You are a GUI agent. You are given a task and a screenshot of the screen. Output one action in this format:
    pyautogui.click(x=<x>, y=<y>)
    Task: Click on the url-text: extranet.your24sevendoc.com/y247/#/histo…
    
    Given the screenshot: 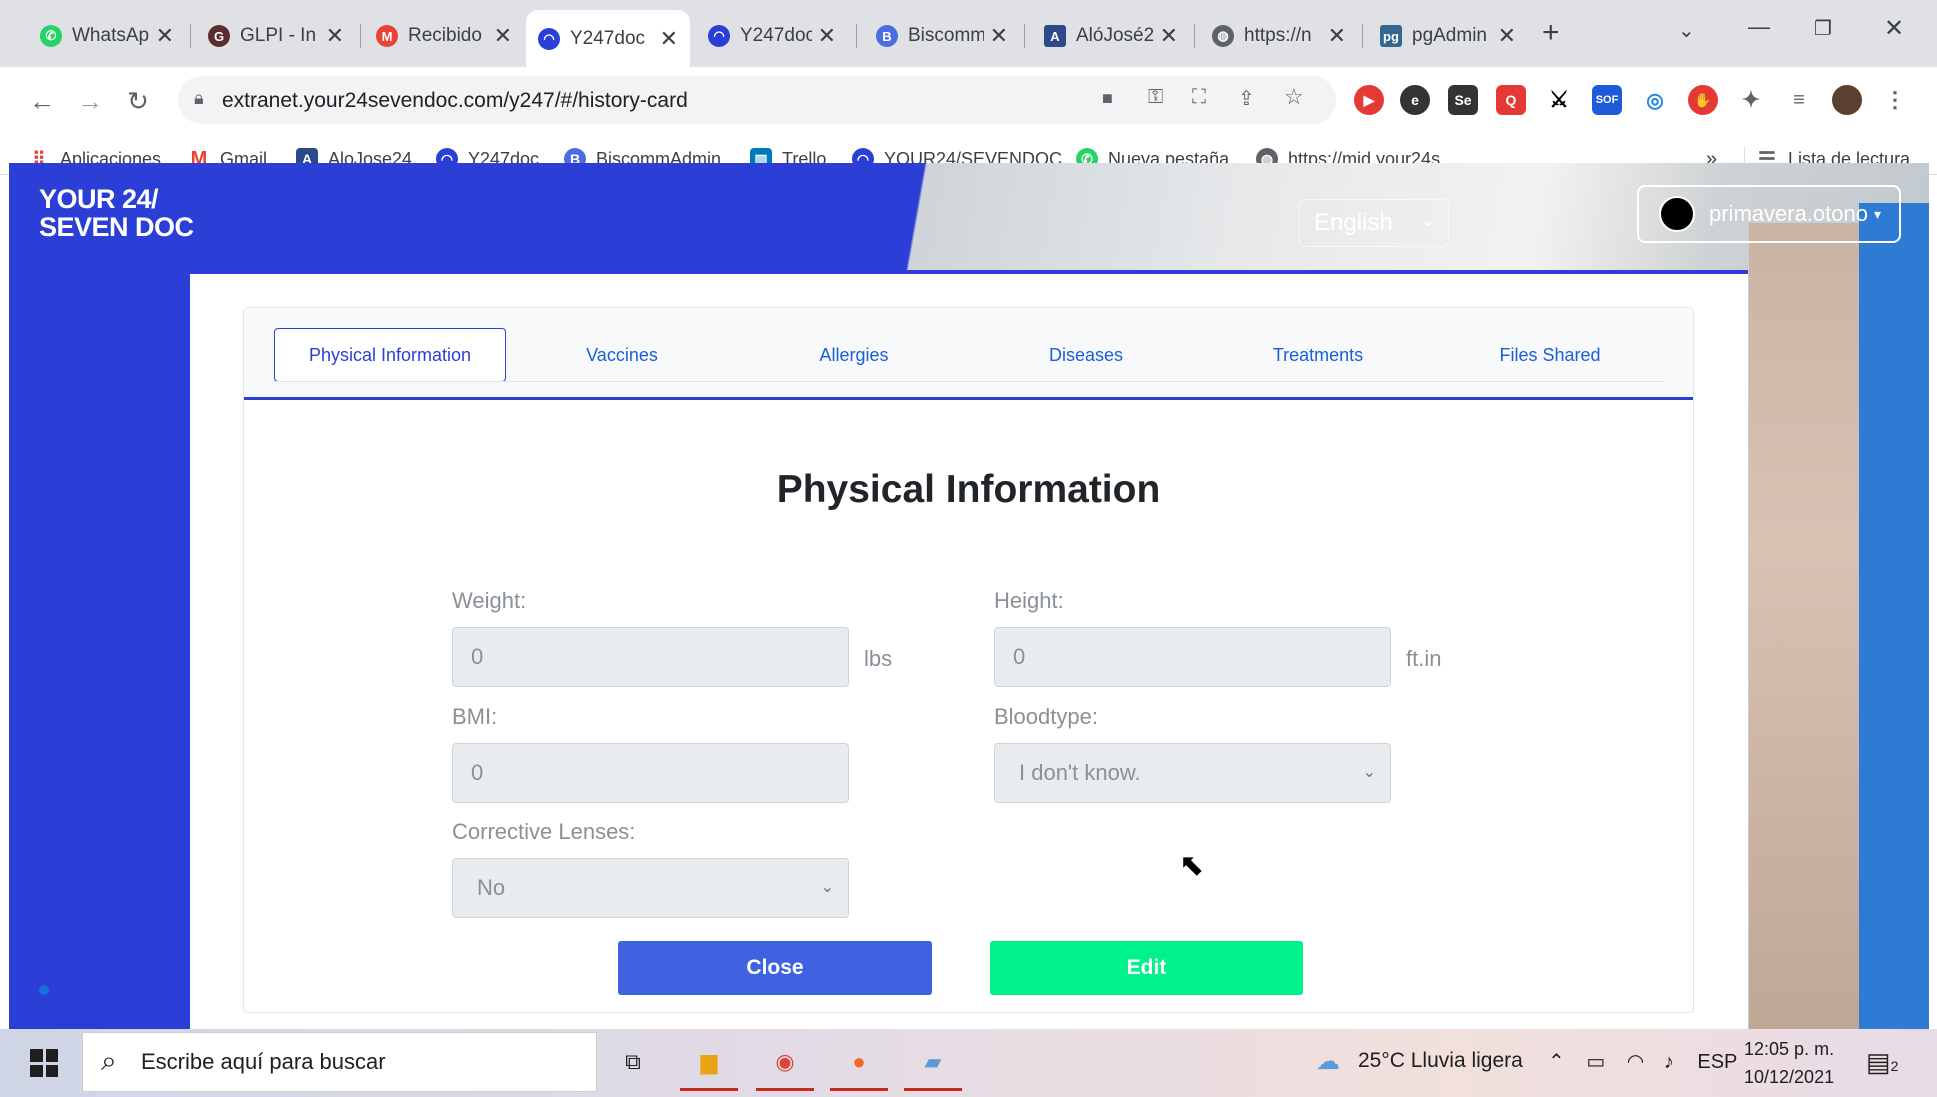 What is the action you would take?
    pyautogui.click(x=455, y=100)
    